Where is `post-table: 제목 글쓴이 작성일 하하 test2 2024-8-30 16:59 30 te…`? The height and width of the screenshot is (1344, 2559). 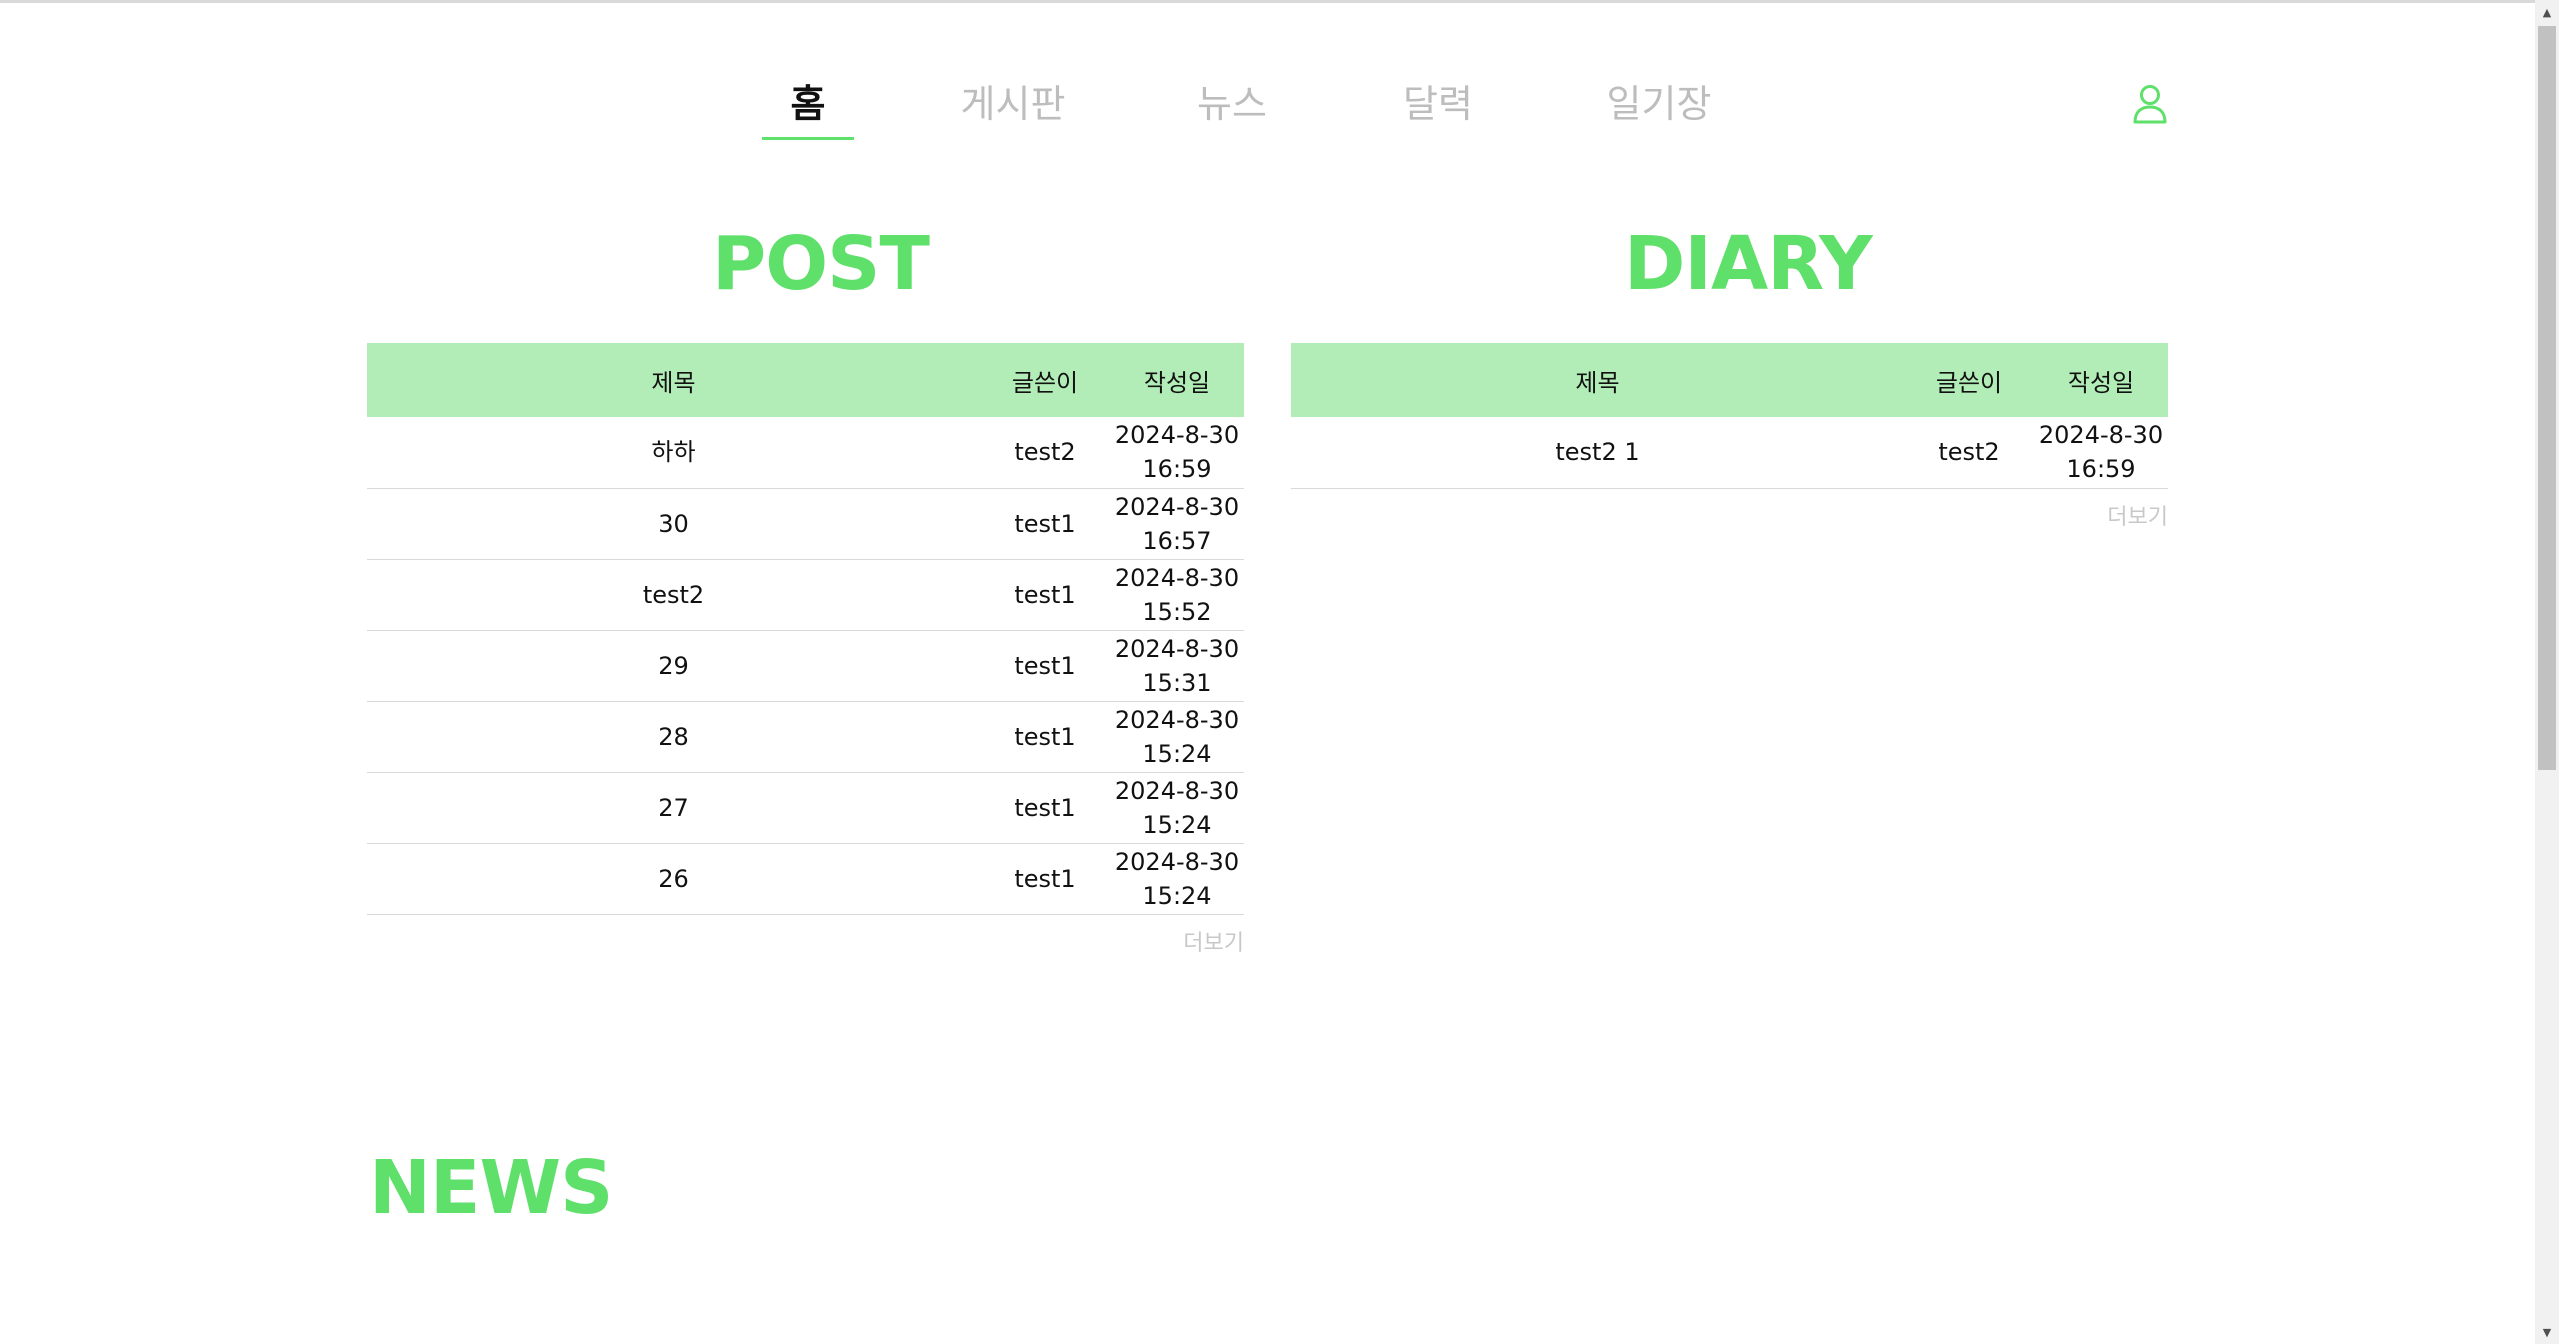
post-table: 제목 글쓴이 작성일 하하 test2 2024-8-30 16:59 30 te… is located at coordinates (805, 629).